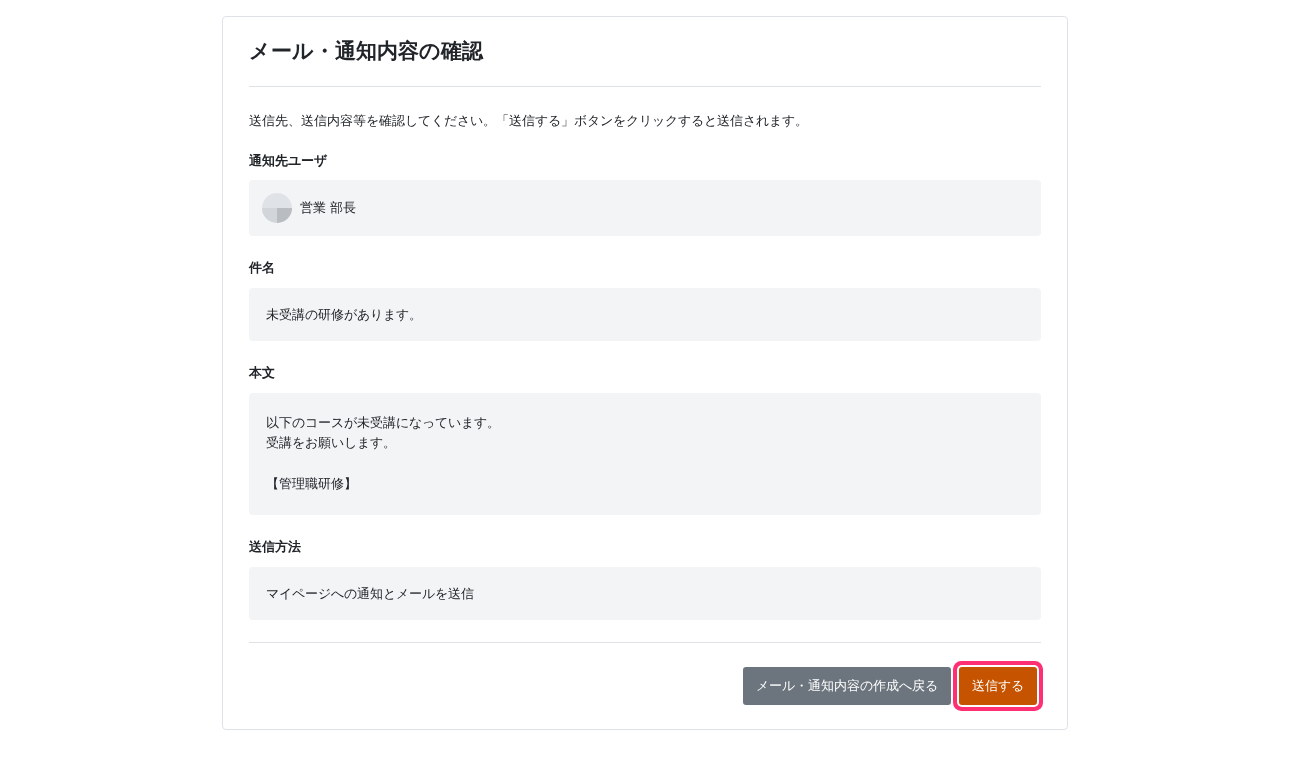 This screenshot has height=758, width=1290. What do you see at coordinates (383, 433) in the screenshot?
I see `message-paragraph: 以下のコースが未受講になっています。 受講をお願いします。` at bounding box center [383, 433].